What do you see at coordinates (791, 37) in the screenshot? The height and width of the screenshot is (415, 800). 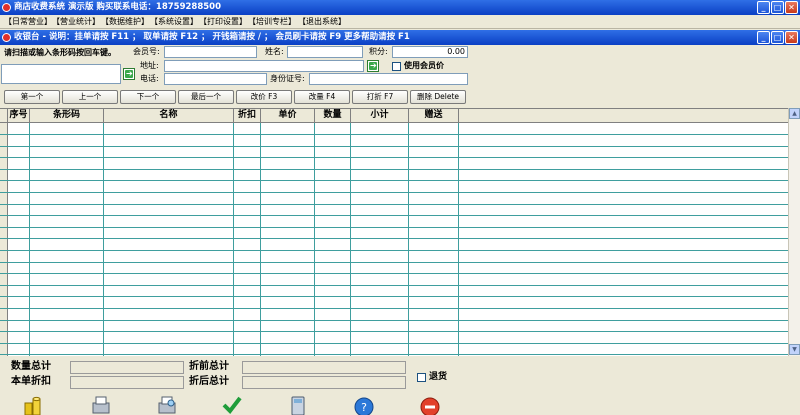 I see `child-close-button: ✕` at bounding box center [791, 37].